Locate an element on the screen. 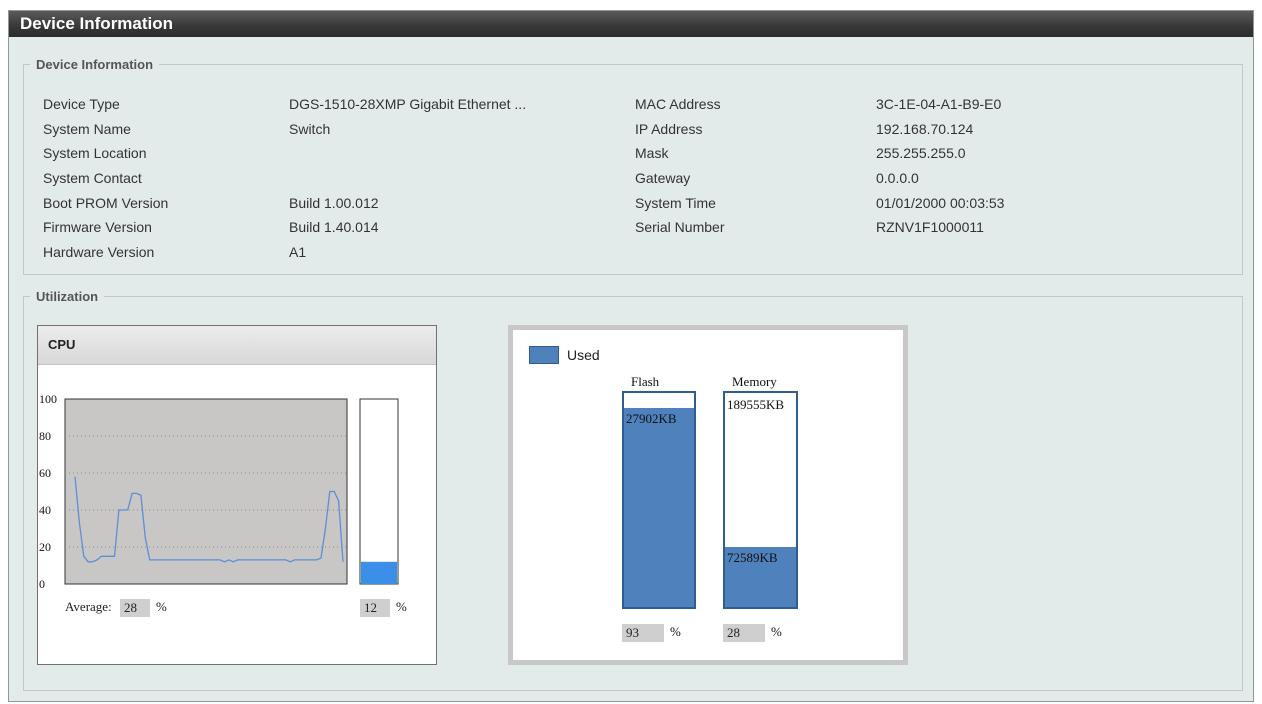 Image resolution: width=1262 pixels, height=704 pixels. memory-used-label: 72589KB is located at coordinates (752, 557).